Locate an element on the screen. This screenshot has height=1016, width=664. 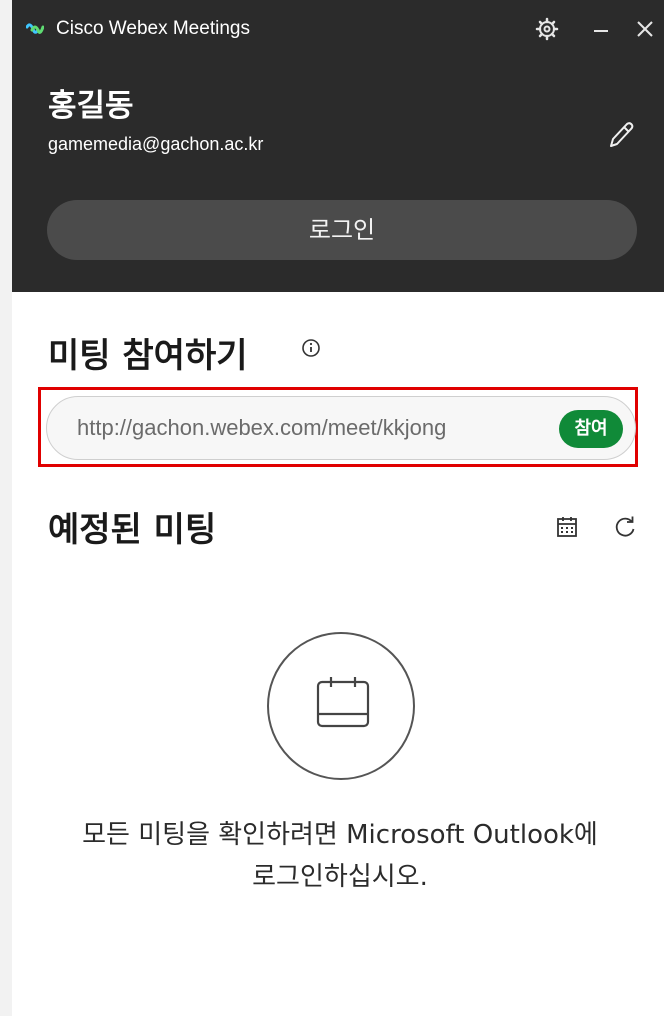
empty-state-line: 모든 미팅을 확인하려면 Microsoft Outlook에 is located at coordinates (340, 835).